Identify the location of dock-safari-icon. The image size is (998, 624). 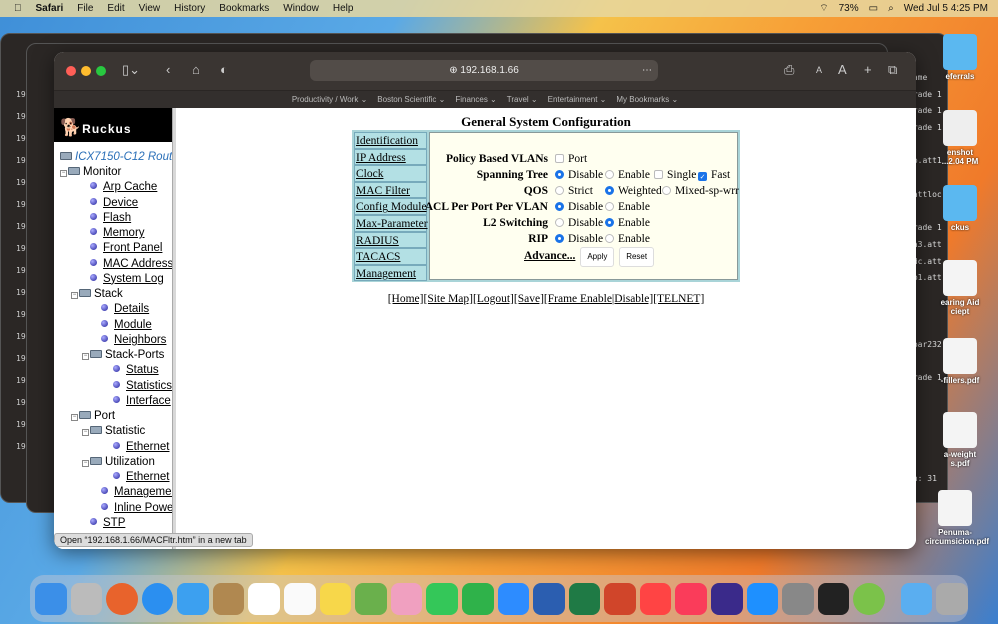
(157, 598).